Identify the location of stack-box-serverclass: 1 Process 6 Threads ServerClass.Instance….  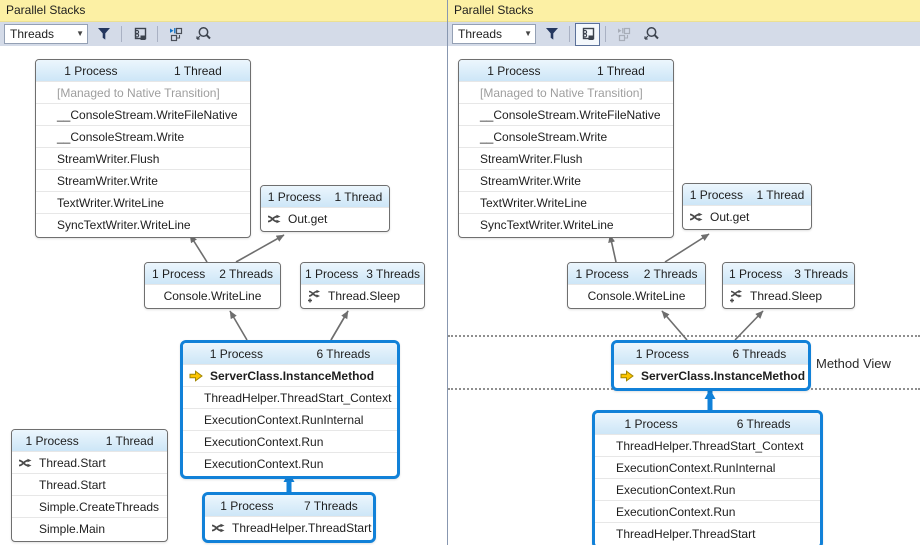
(290, 409).